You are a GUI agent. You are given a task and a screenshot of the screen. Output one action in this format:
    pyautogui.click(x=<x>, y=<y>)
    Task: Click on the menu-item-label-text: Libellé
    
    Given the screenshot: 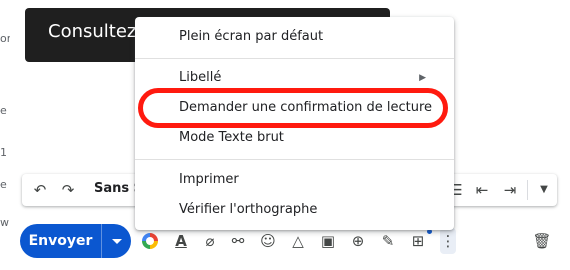 What is the action you would take?
    pyautogui.click(x=200, y=77)
    